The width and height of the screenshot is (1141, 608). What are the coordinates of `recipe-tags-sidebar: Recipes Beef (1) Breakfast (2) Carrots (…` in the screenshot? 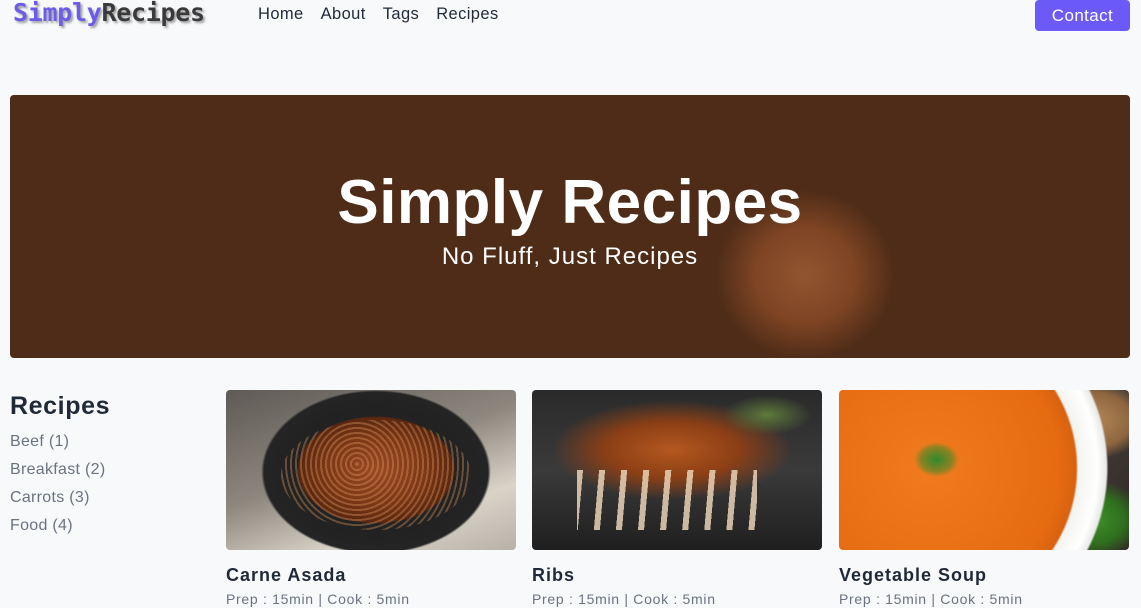 It's located at (105, 468).